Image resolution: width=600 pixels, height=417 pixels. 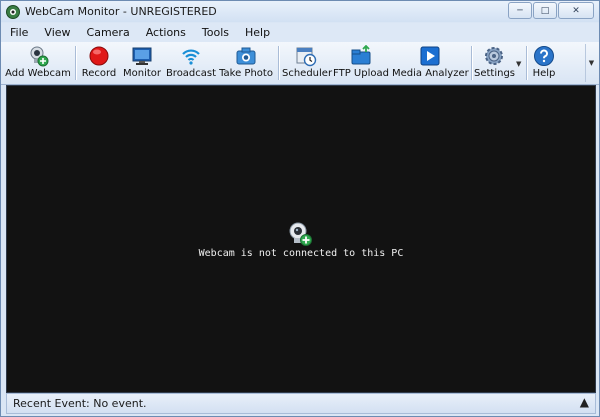 What do you see at coordinates (544, 73) in the screenshot?
I see `help-label: Help` at bounding box center [544, 73].